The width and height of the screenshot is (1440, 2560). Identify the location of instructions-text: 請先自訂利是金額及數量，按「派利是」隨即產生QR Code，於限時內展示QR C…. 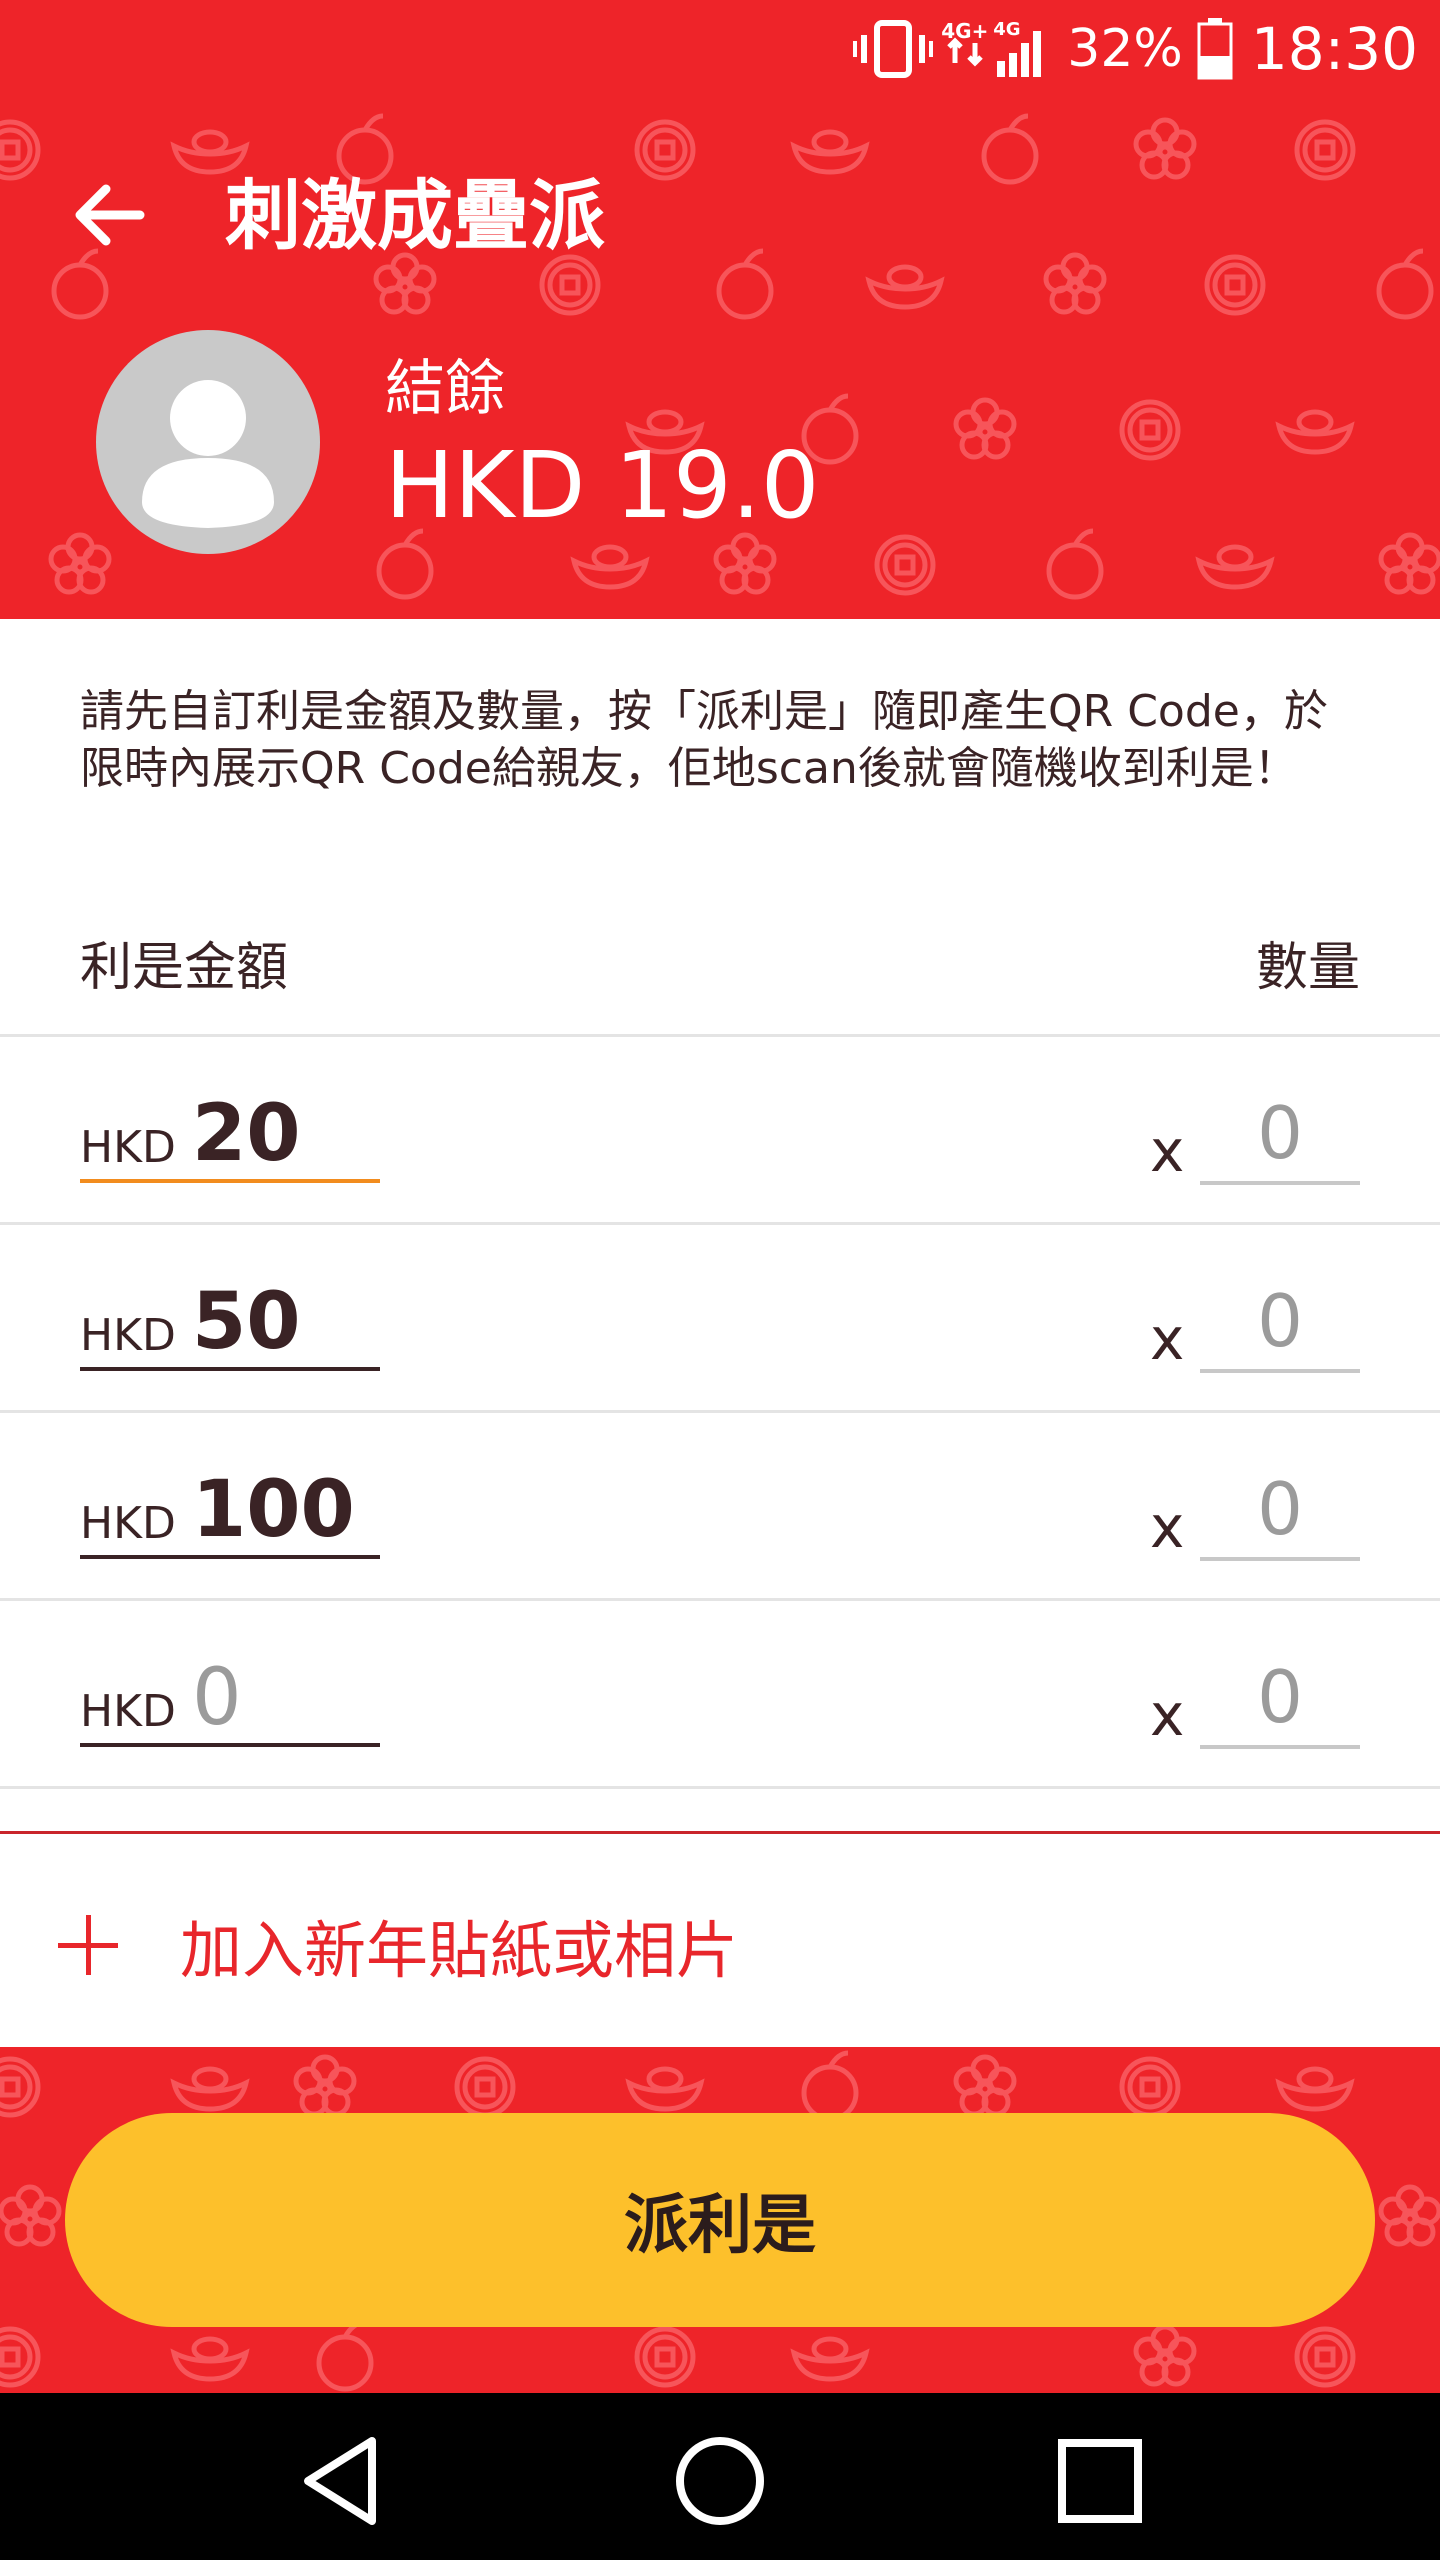
(704, 740).